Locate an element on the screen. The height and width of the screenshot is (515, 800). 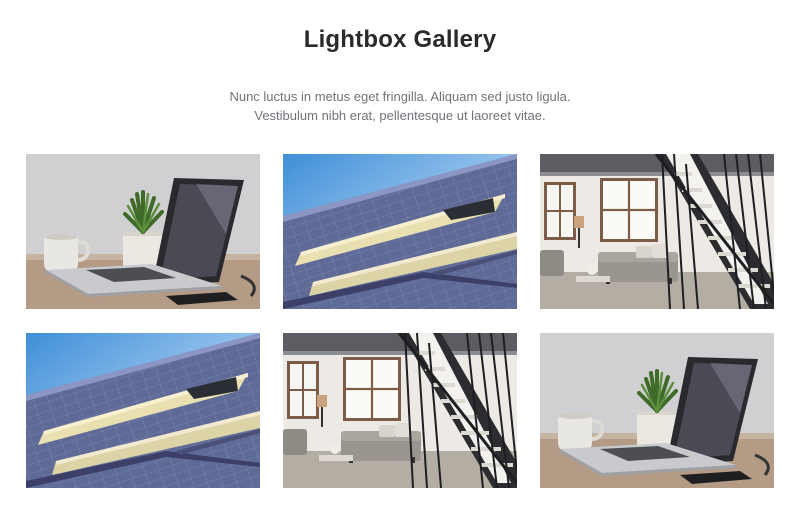
page-title: Lightbox Gallery is located at coordinates (400, 39).